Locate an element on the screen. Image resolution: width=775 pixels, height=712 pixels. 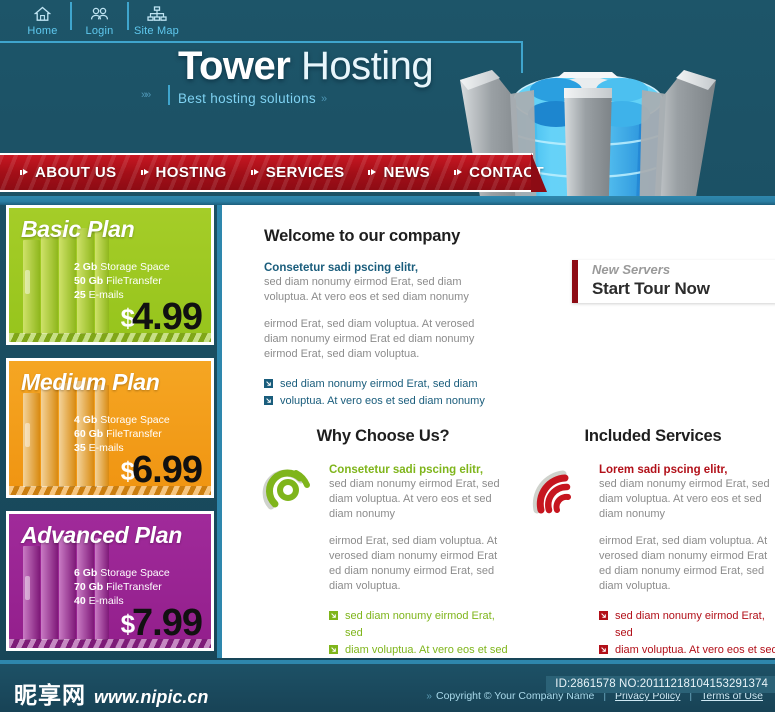
plan-price: $6.99 is located at coordinates (162, 470).